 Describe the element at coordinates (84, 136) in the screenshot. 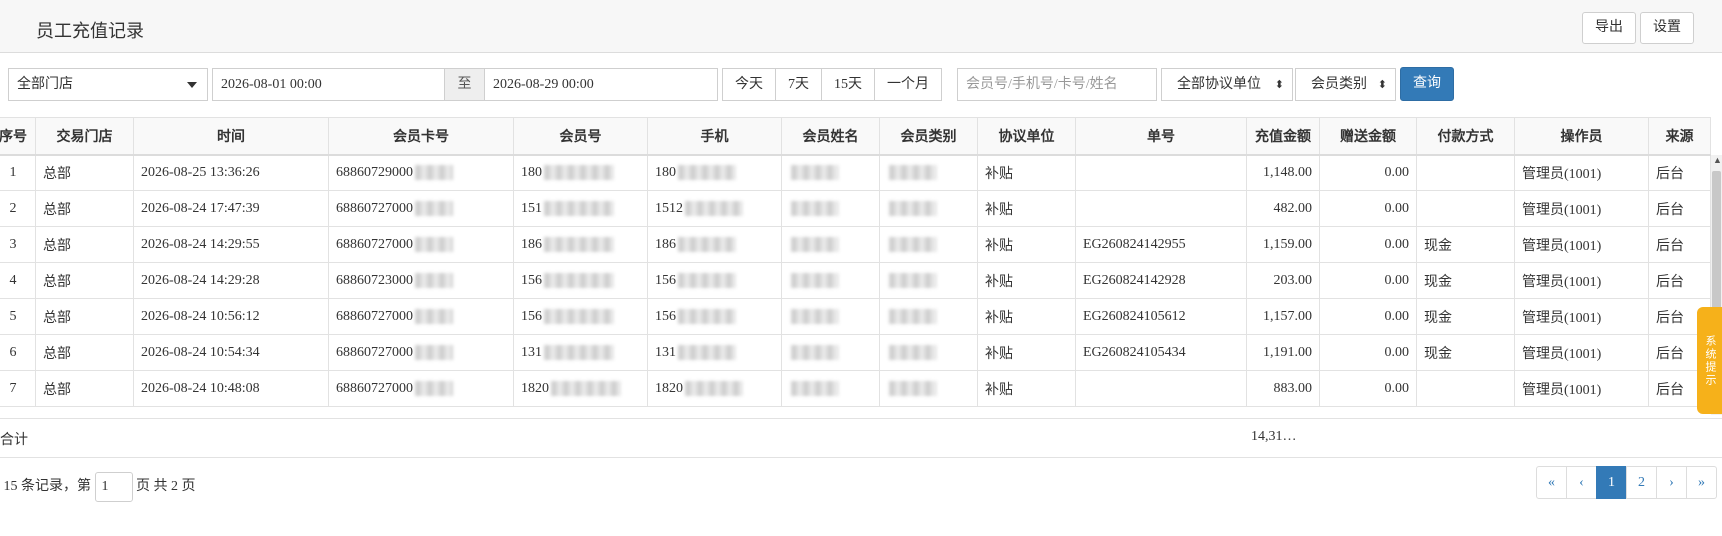

I see `column-header: 交易门店` at that location.